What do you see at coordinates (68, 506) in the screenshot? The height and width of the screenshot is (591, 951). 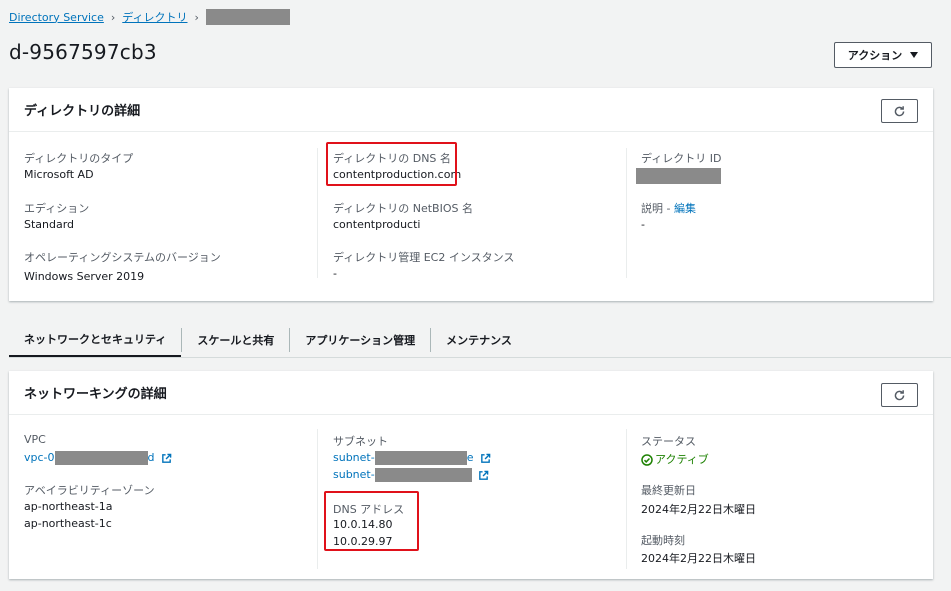 I see `az-value-1: ap-northeast-1a` at bounding box center [68, 506].